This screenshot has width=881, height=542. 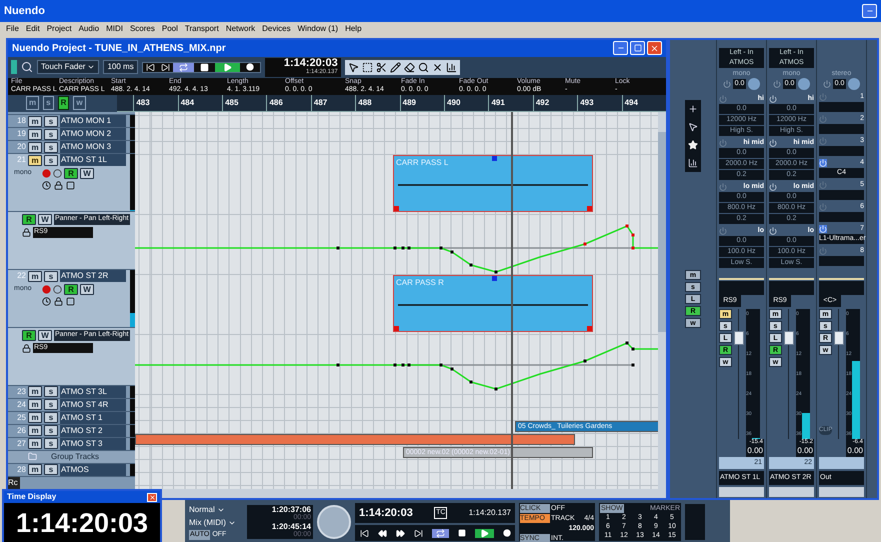 What do you see at coordinates (152, 497) in the screenshot?
I see `close-button` at bounding box center [152, 497].